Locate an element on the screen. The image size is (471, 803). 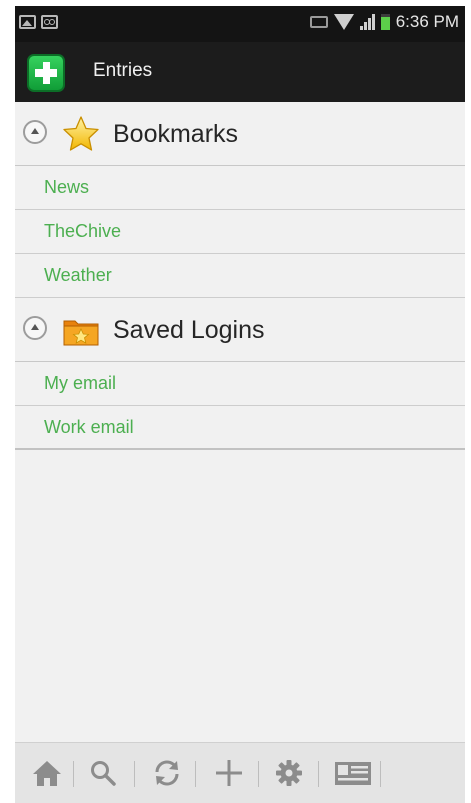
add-icon is located at coordinates (229, 773).